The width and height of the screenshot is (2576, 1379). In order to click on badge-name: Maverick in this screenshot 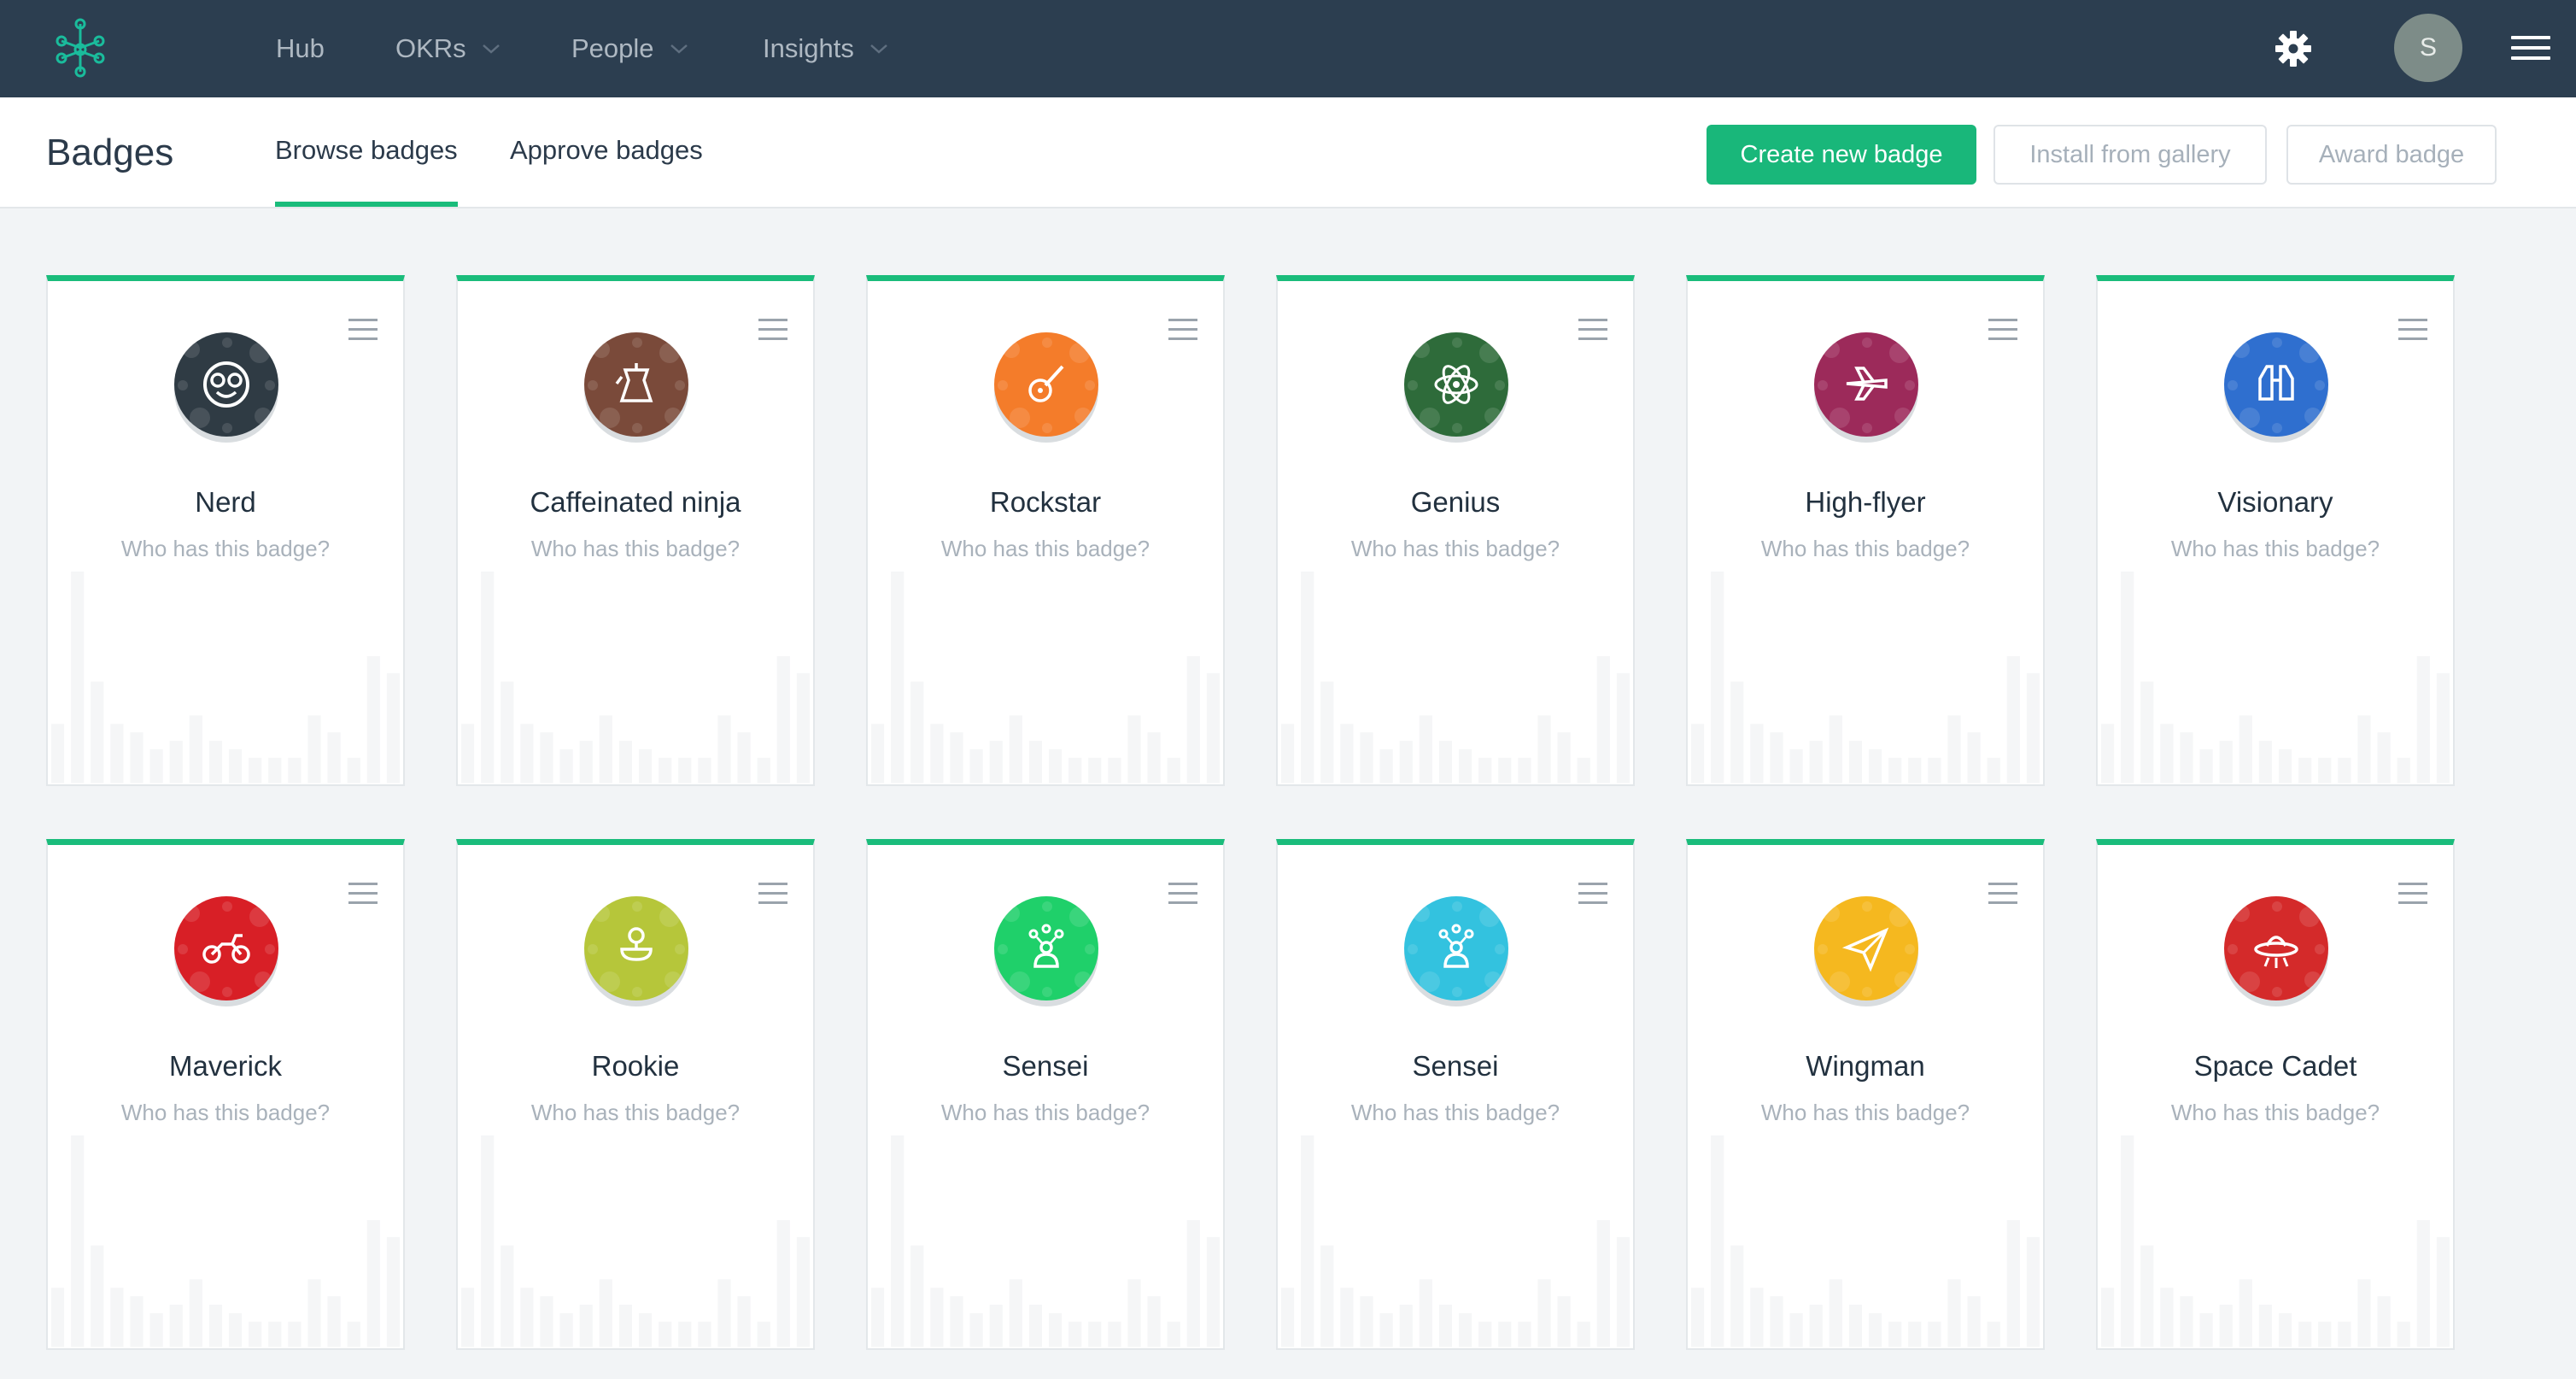, I will do `click(225, 1066)`.